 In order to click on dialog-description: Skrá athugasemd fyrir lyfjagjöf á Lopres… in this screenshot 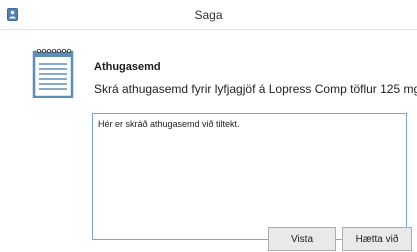, I will do `click(255, 89)`.